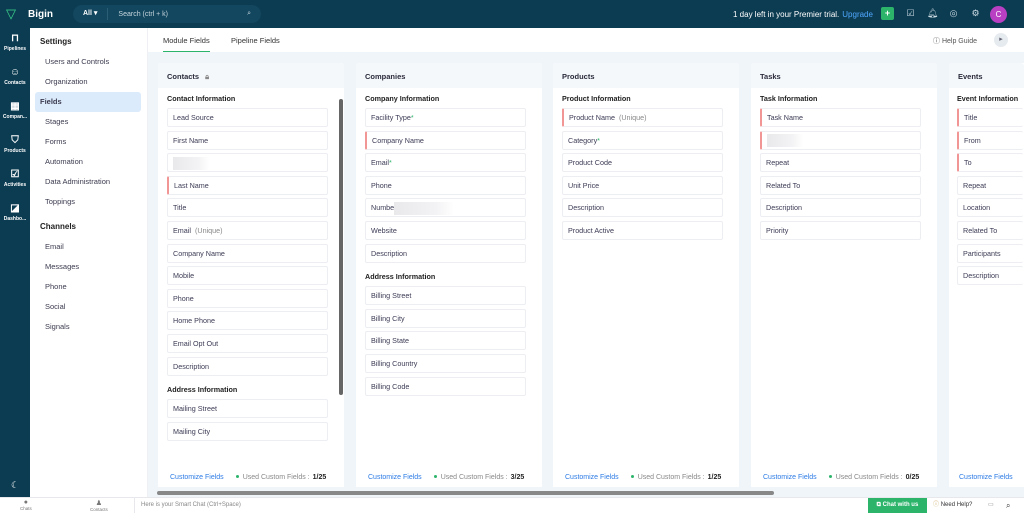  What do you see at coordinates (445, 363) in the screenshot?
I see `field-item: Billing Country` at bounding box center [445, 363].